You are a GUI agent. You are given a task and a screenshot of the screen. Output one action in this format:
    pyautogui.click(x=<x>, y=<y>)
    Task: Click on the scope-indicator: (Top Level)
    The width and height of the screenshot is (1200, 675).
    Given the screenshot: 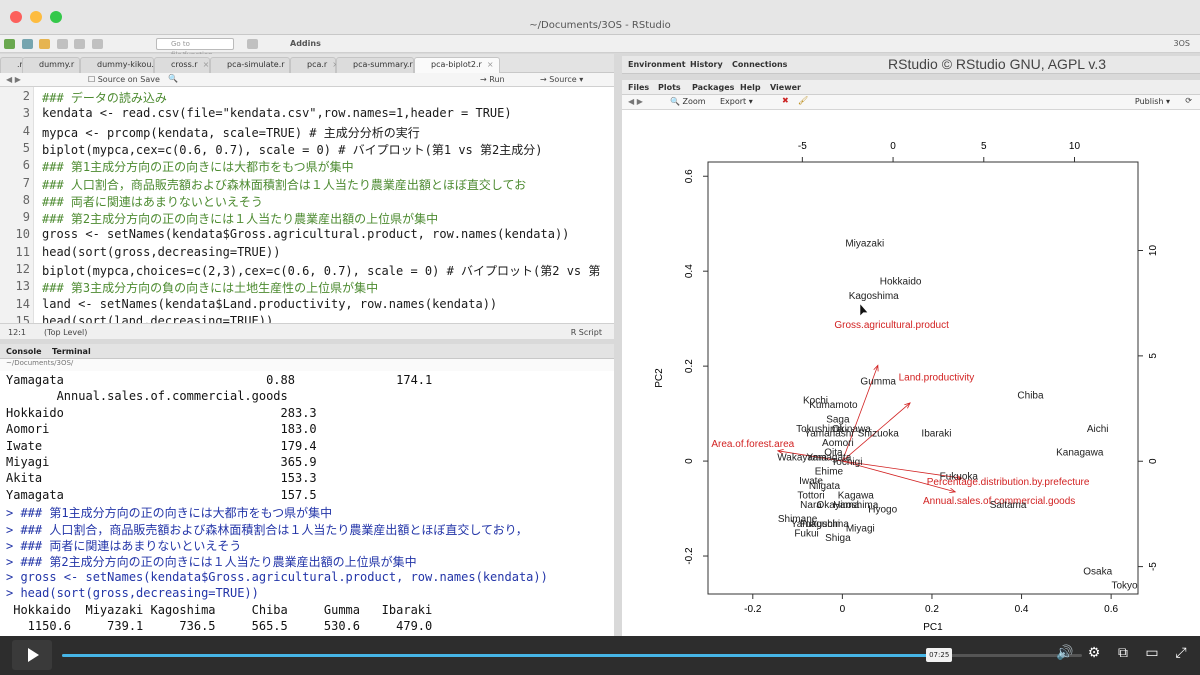 What is the action you would take?
    pyautogui.click(x=65, y=332)
    